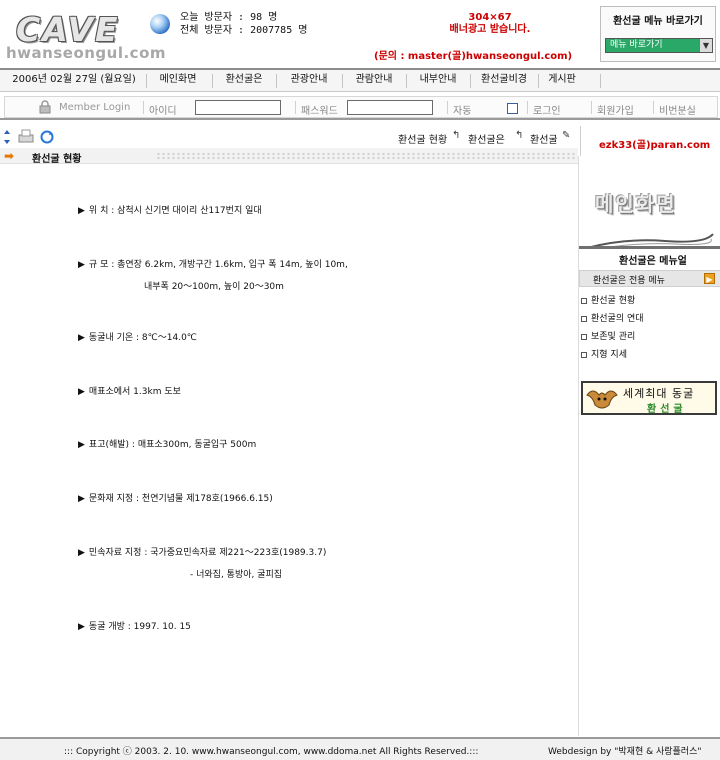  What do you see at coordinates (602, 399) in the screenshot?
I see `bat-icon` at bounding box center [602, 399].